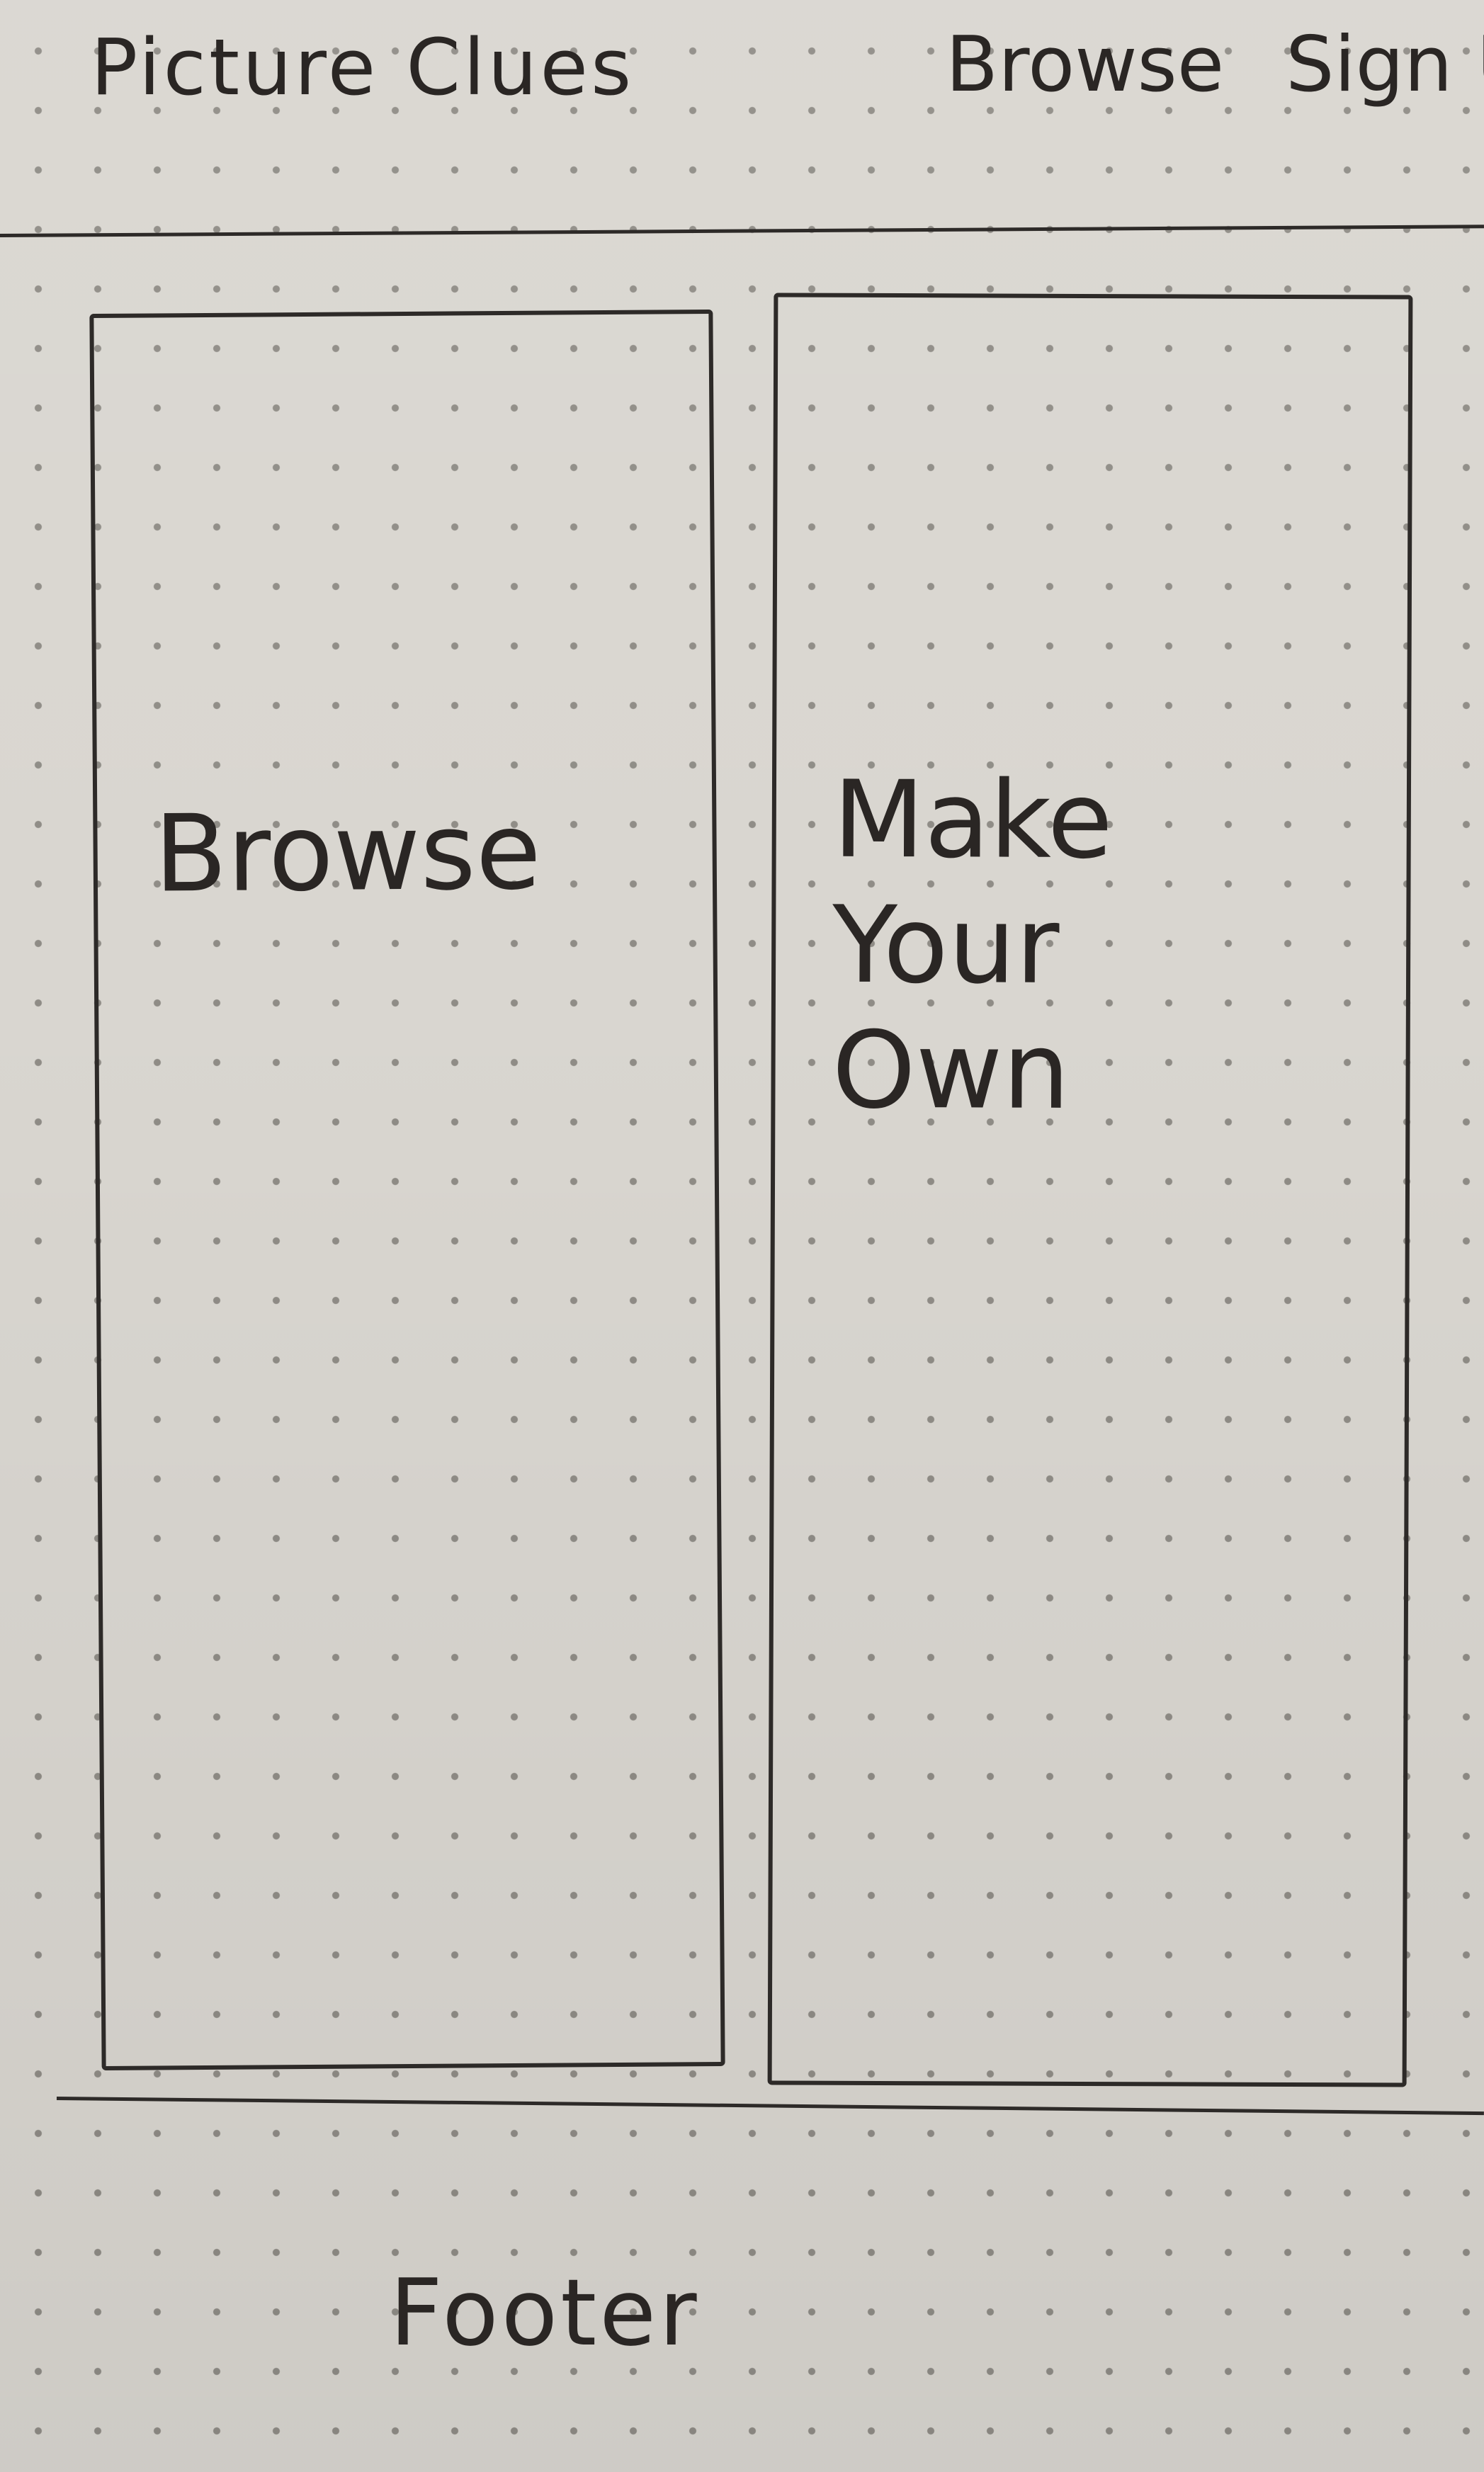 The height and width of the screenshot is (2472, 1484). Describe the element at coordinates (951, 1071) in the screenshot. I see `make-your-own-line: Own` at that location.